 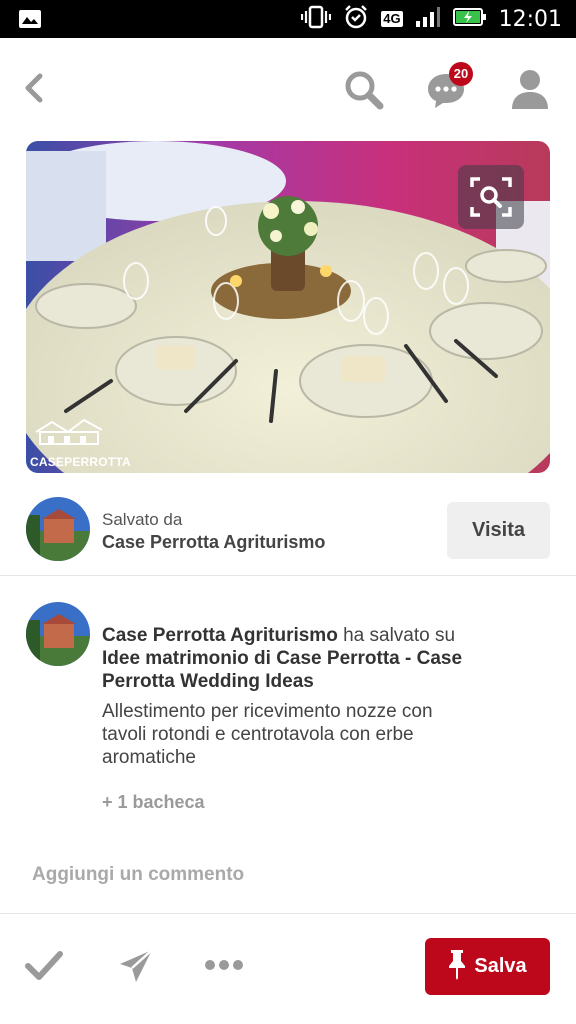 I want to click on watermark-logo-icon, so click(x=69, y=431).